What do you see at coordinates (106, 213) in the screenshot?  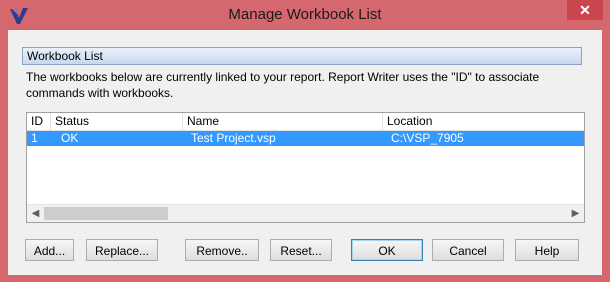 I see `scrollbar-thumb` at bounding box center [106, 213].